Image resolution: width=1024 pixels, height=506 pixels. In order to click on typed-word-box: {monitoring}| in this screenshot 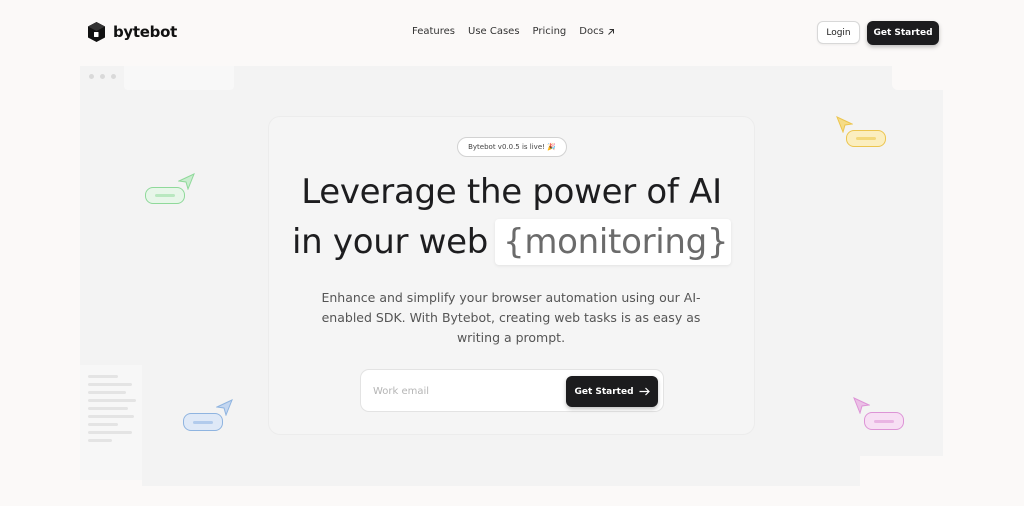, I will do `click(613, 242)`.